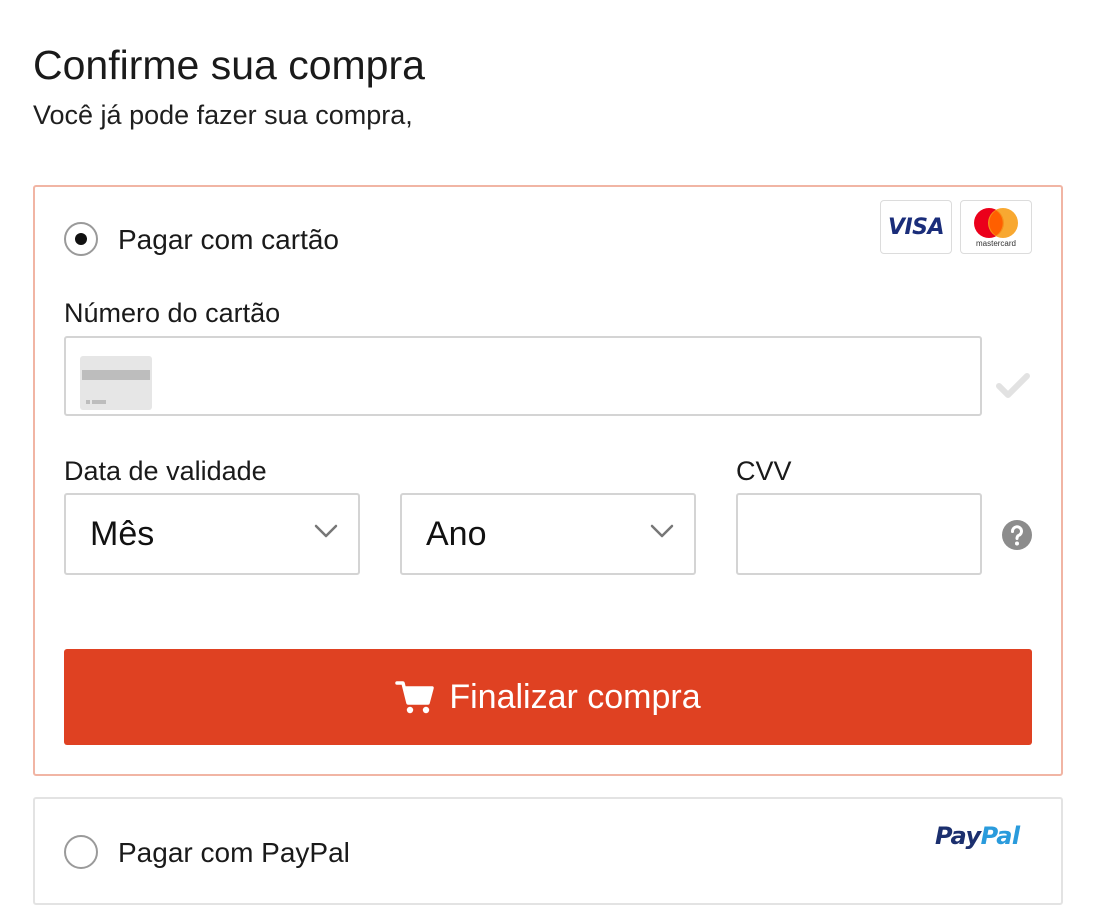 The height and width of the screenshot is (922, 1094). I want to click on mastercard-logo: mastercard, so click(996, 227).